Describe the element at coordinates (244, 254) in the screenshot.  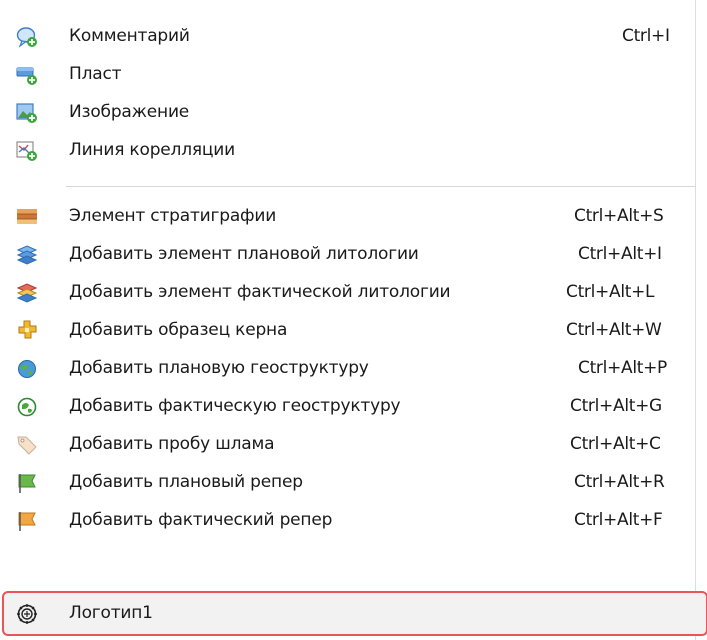
I see `menu-item-label: Добавить элемент плановой литологии` at that location.